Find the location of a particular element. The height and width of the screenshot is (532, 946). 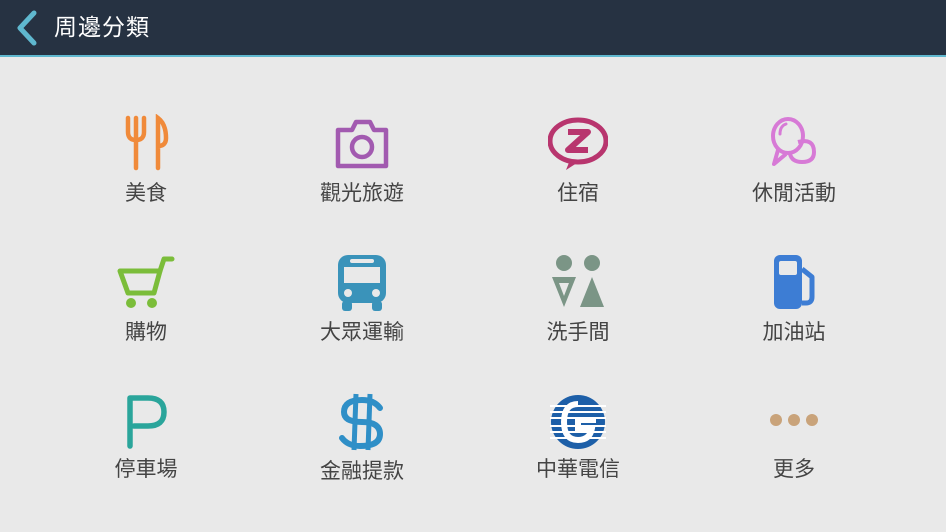

category-food: 美食 is located at coordinates (146, 178).